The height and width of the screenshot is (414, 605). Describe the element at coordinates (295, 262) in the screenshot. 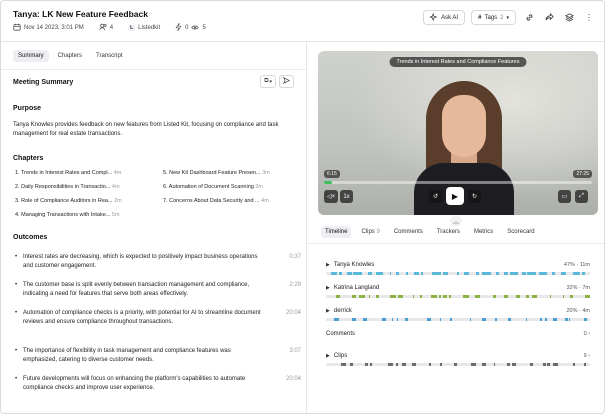

I see `outcome-timestamp: 0:37` at that location.